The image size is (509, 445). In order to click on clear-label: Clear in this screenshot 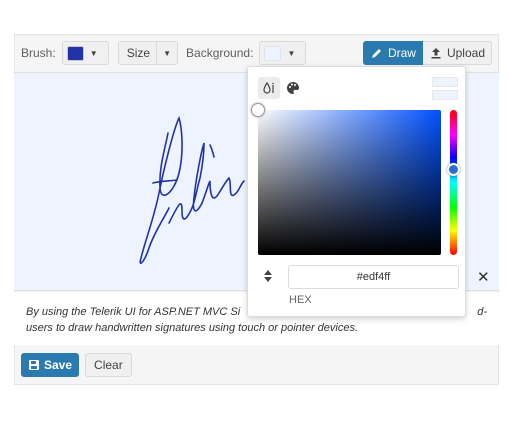, I will do `click(108, 365)`.